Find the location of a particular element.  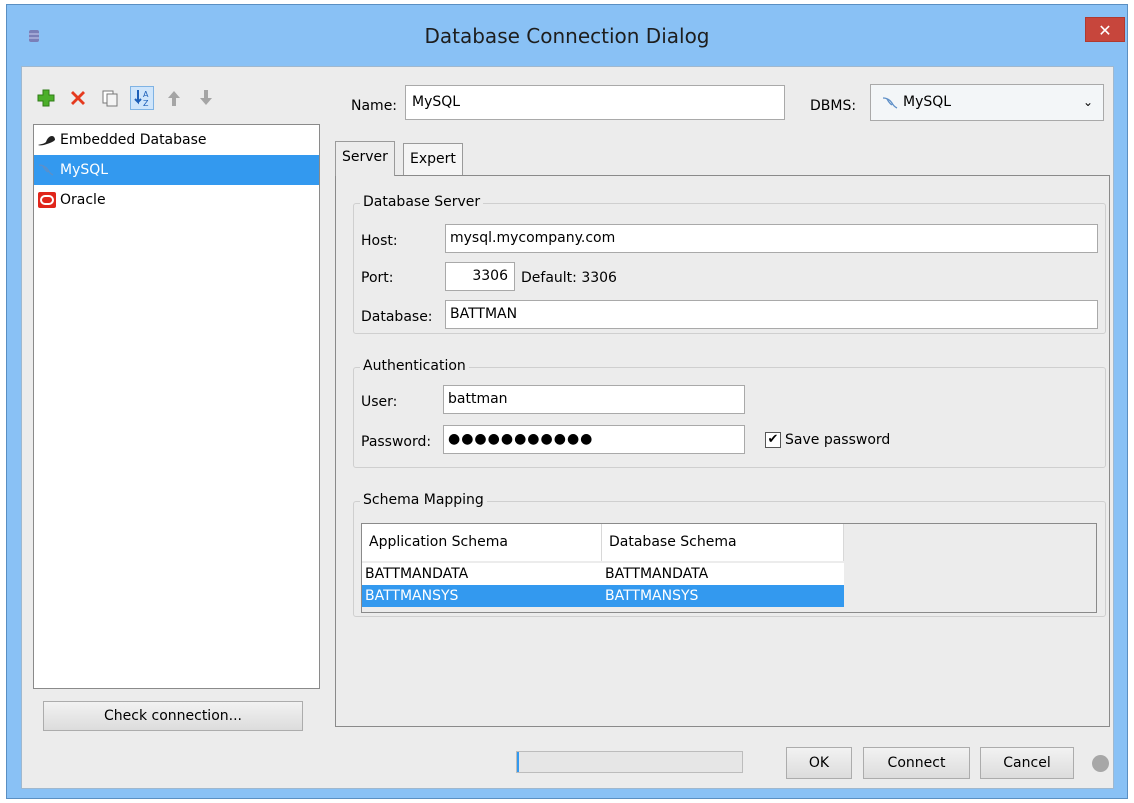

move-up-icon is located at coordinates (174, 98).